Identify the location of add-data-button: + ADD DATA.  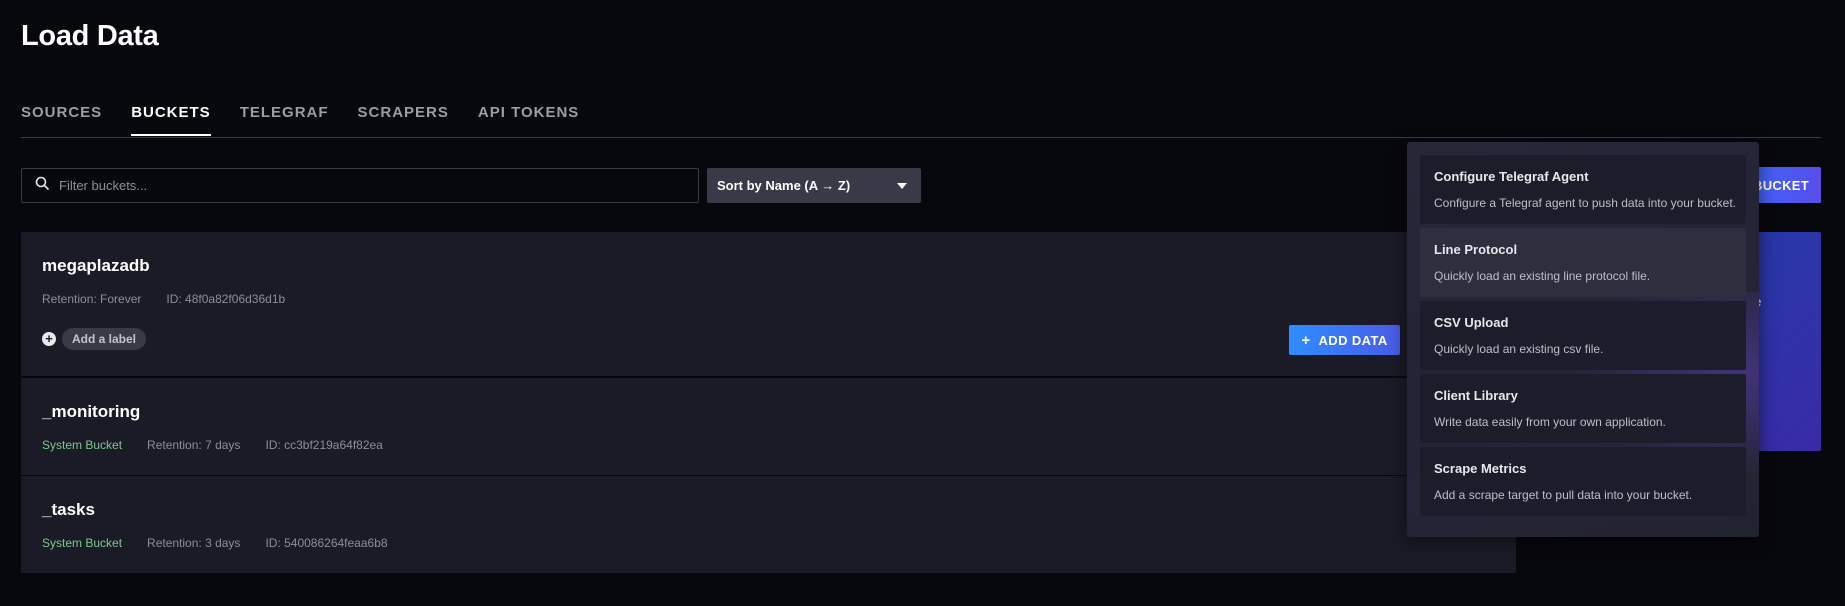
(1344, 340).